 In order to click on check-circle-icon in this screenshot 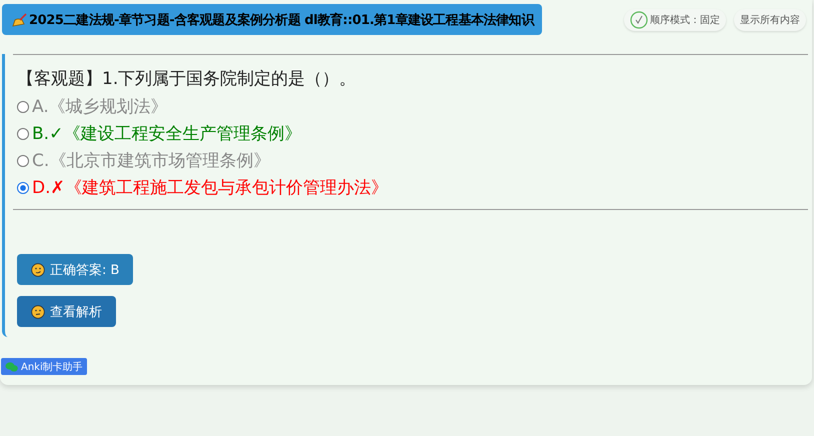, I will do `click(639, 19)`.